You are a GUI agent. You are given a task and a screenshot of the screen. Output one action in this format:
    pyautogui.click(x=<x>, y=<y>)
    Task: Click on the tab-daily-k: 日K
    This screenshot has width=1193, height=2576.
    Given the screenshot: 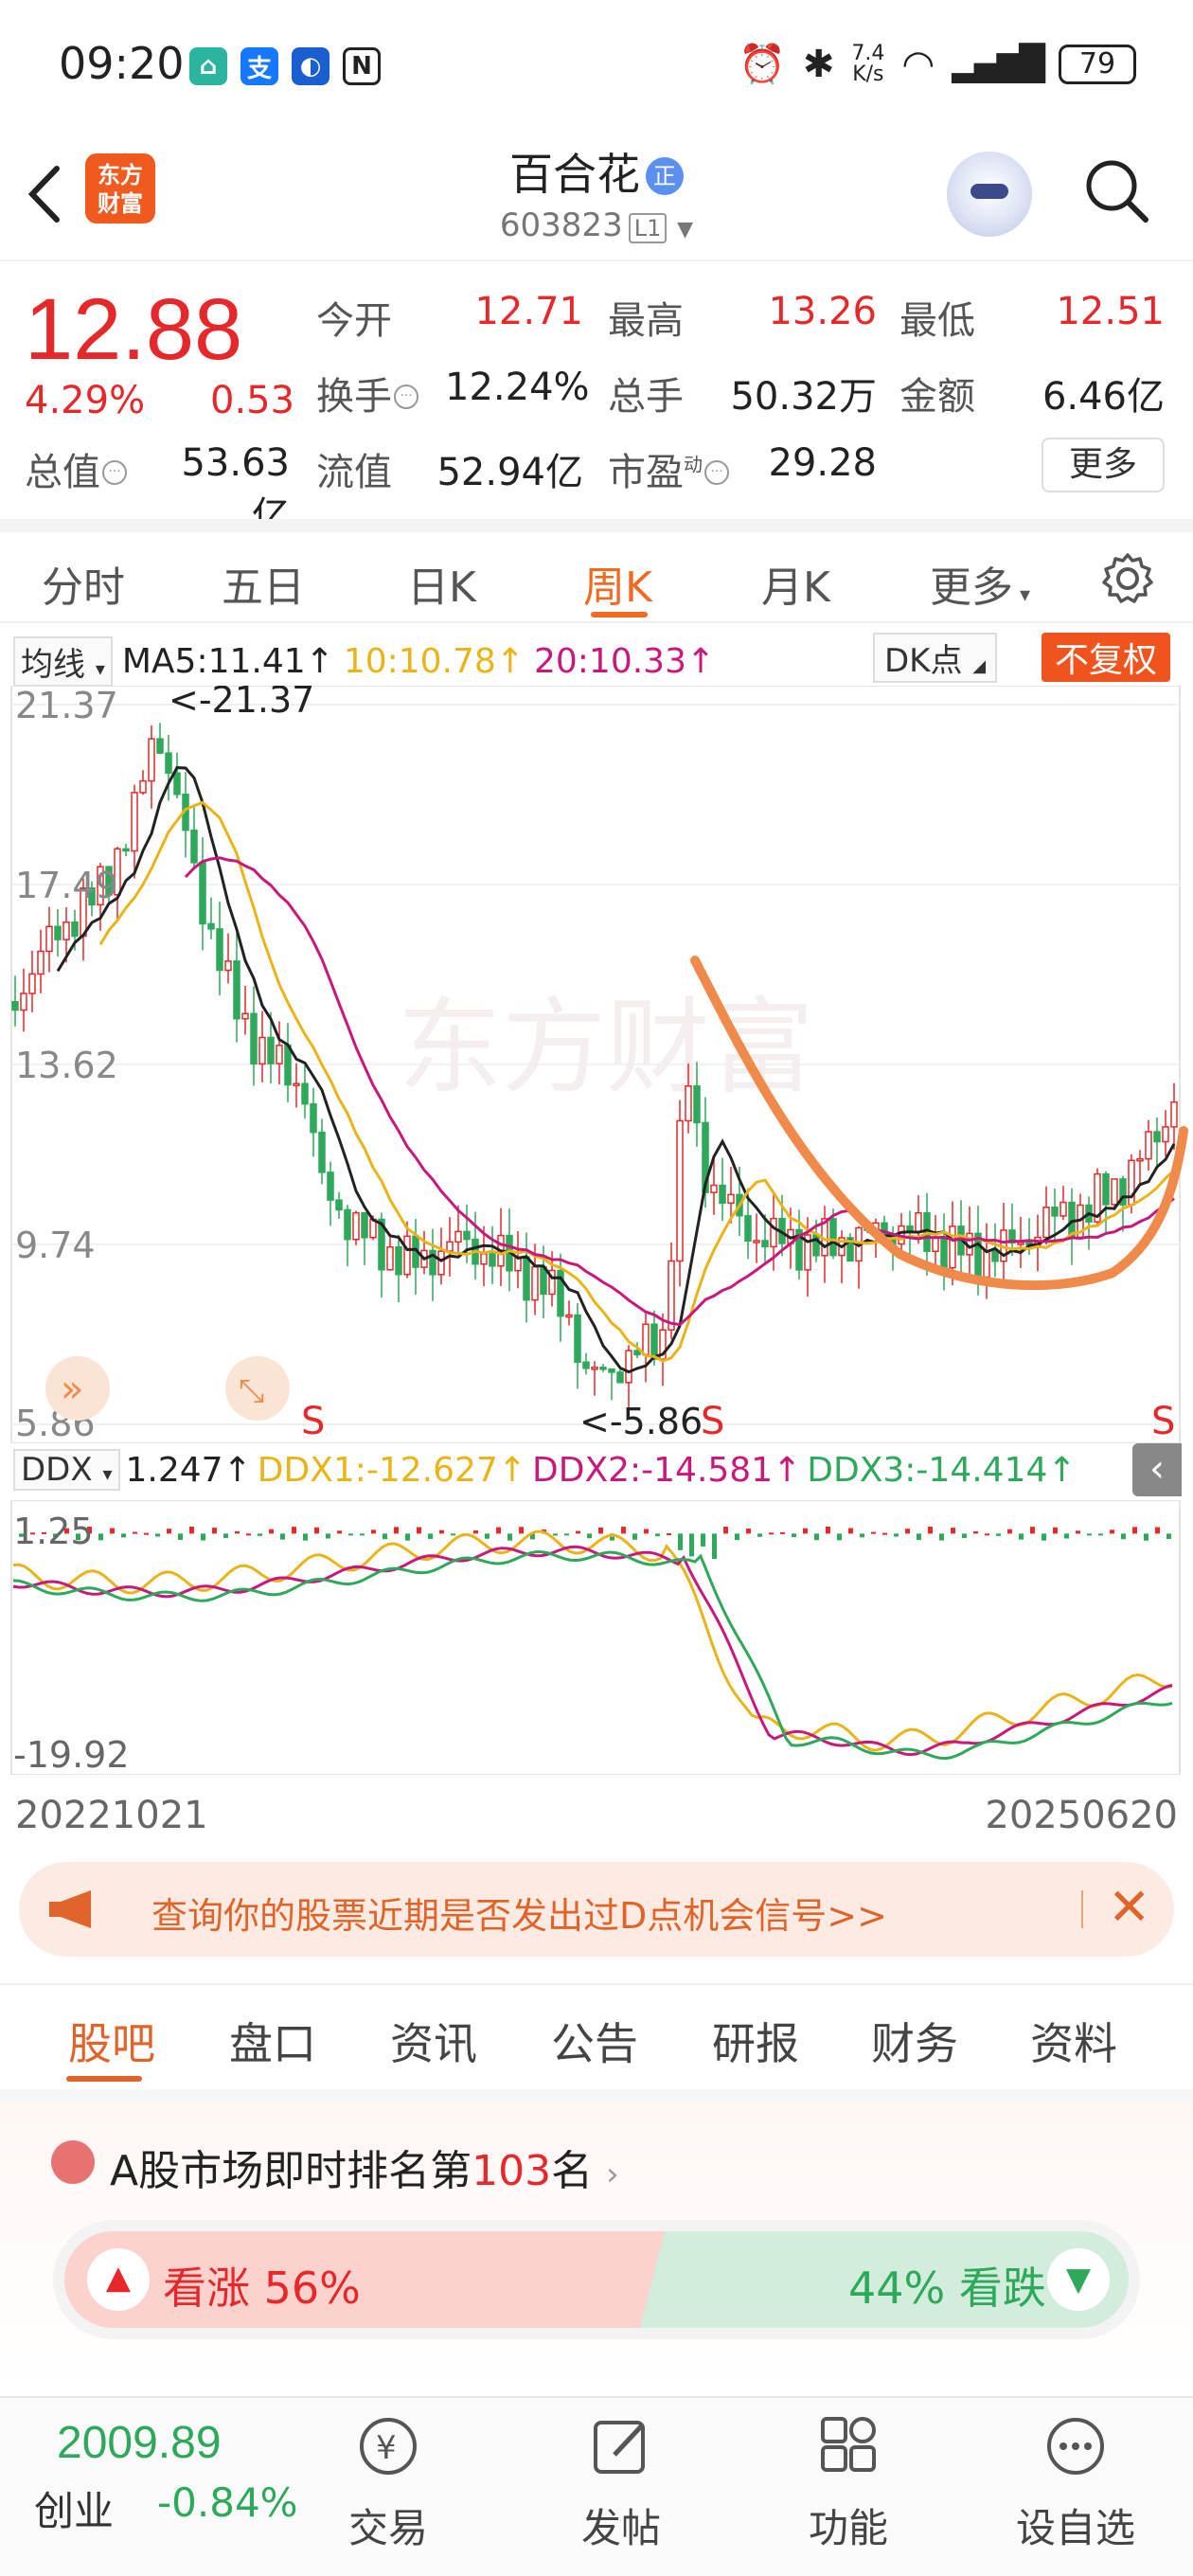 What is the action you would take?
    pyautogui.click(x=441, y=583)
    